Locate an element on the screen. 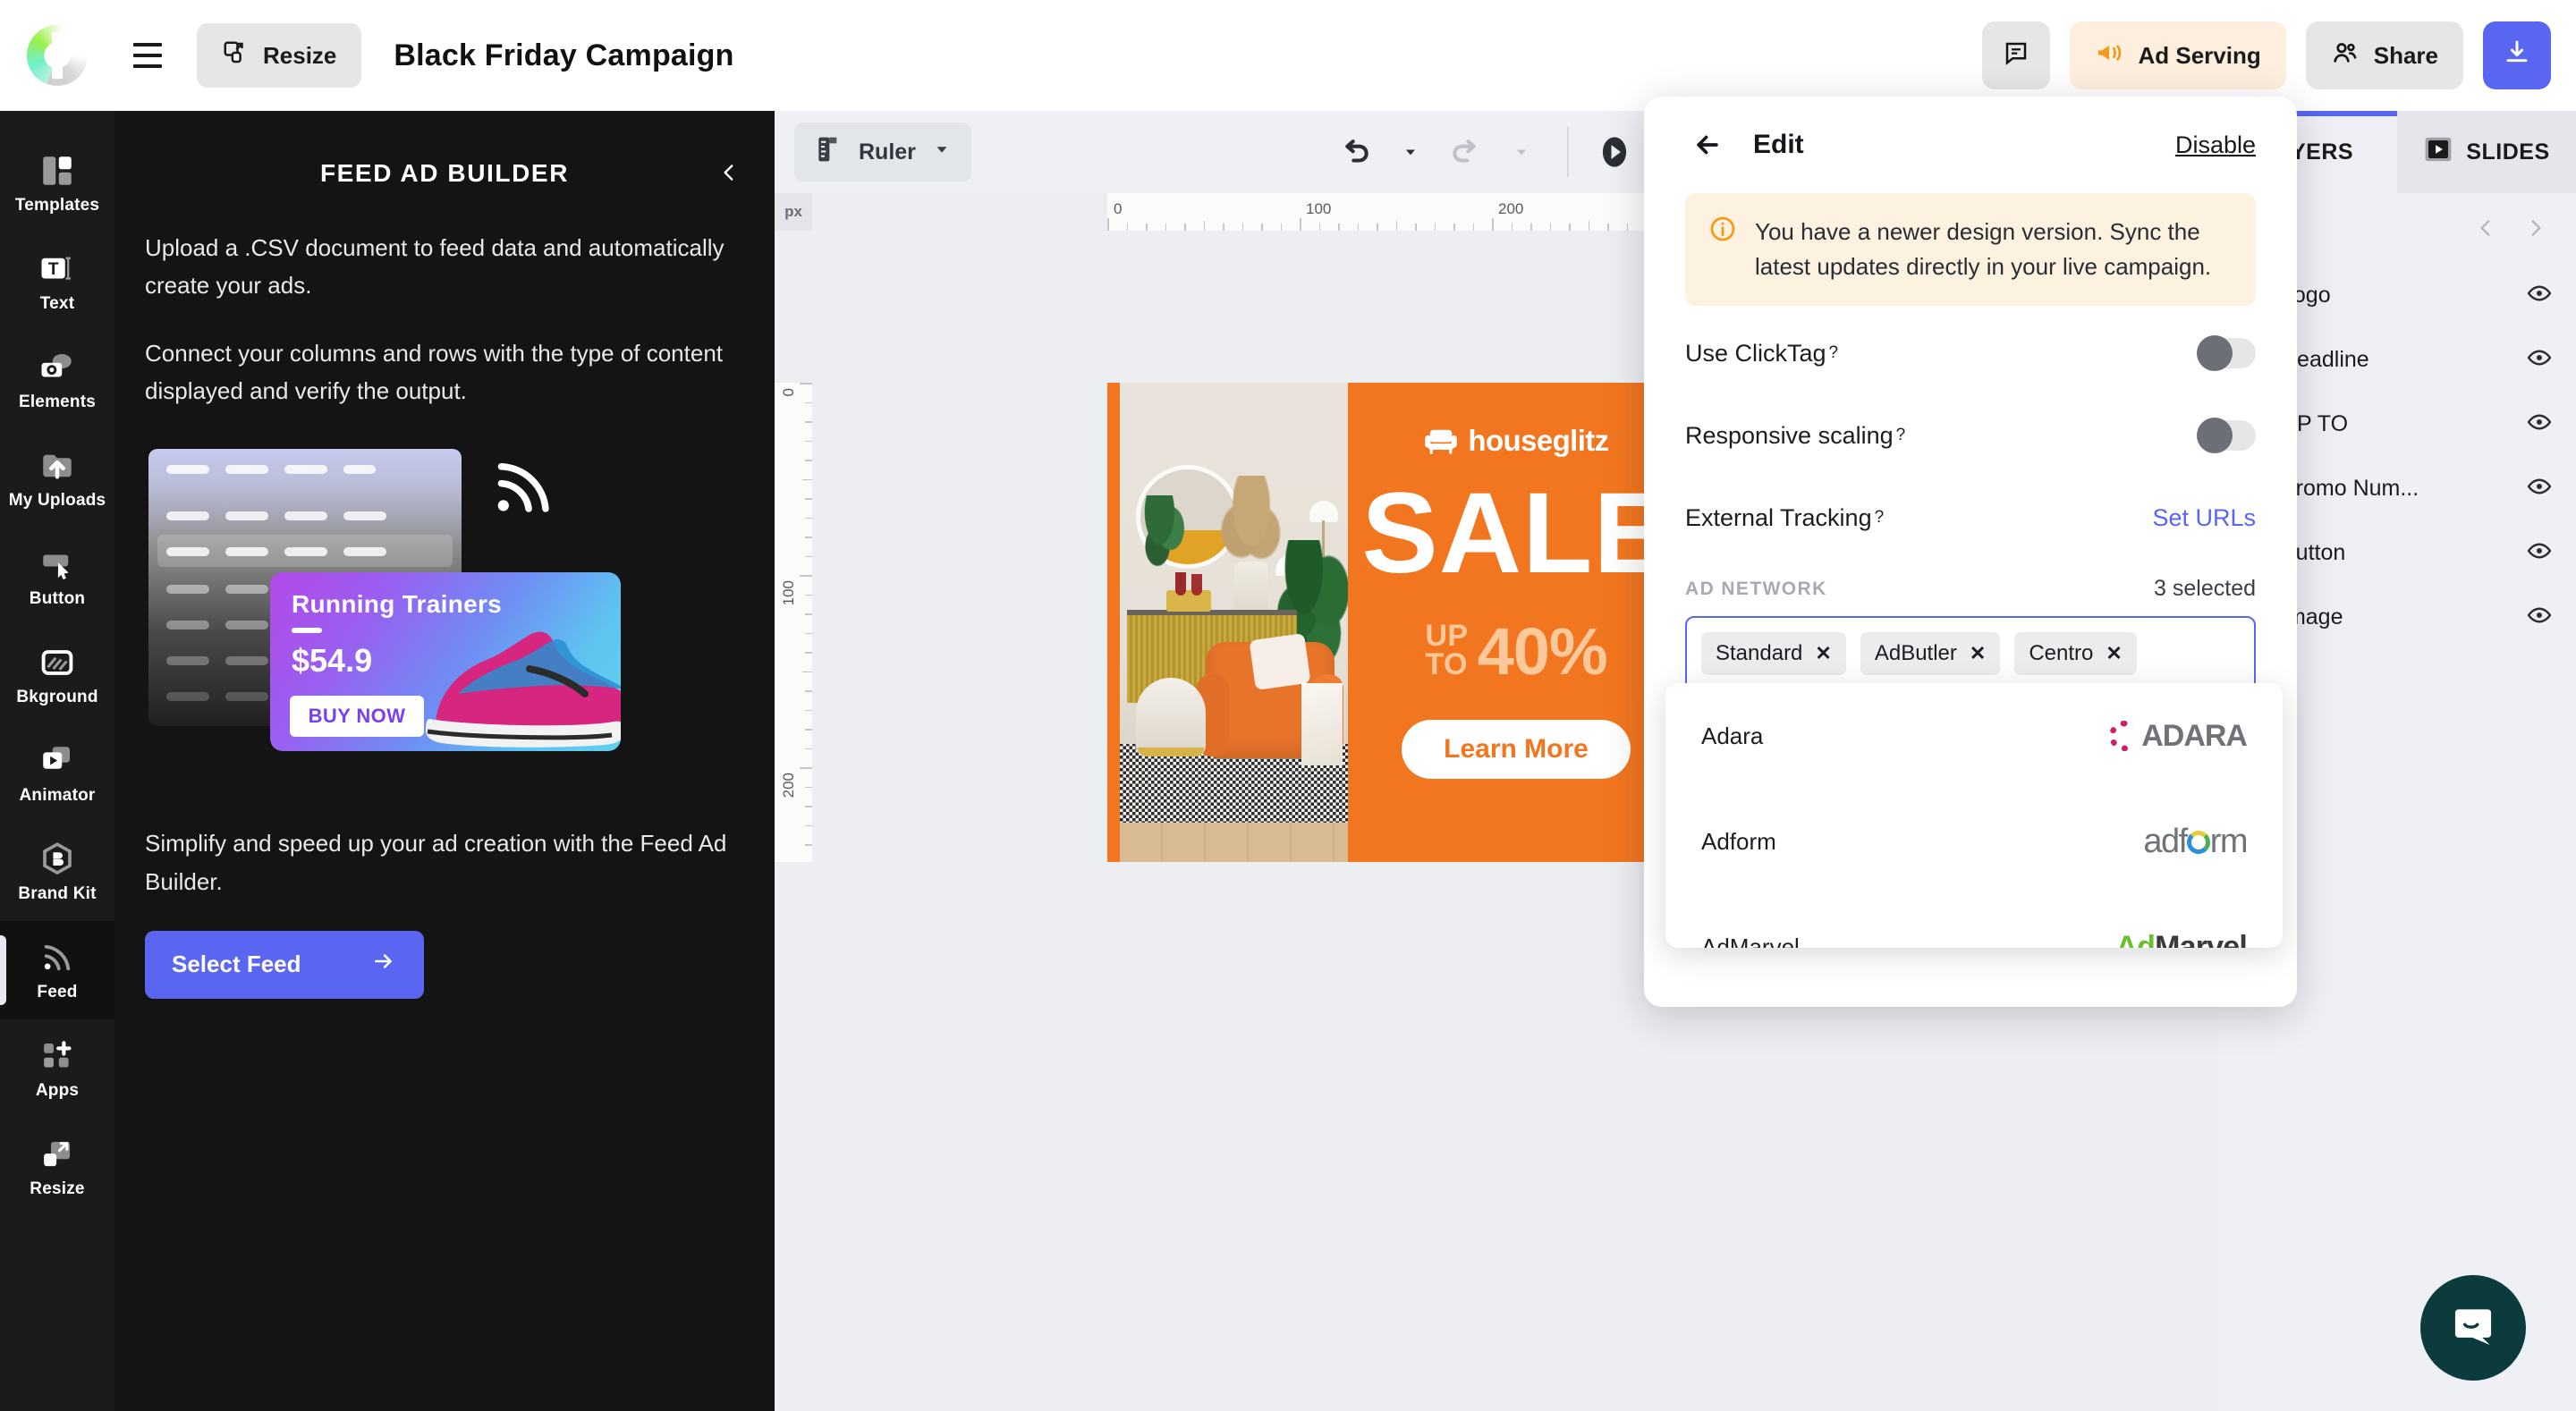  rail-item-resize: Resize is located at coordinates (57, 1167).